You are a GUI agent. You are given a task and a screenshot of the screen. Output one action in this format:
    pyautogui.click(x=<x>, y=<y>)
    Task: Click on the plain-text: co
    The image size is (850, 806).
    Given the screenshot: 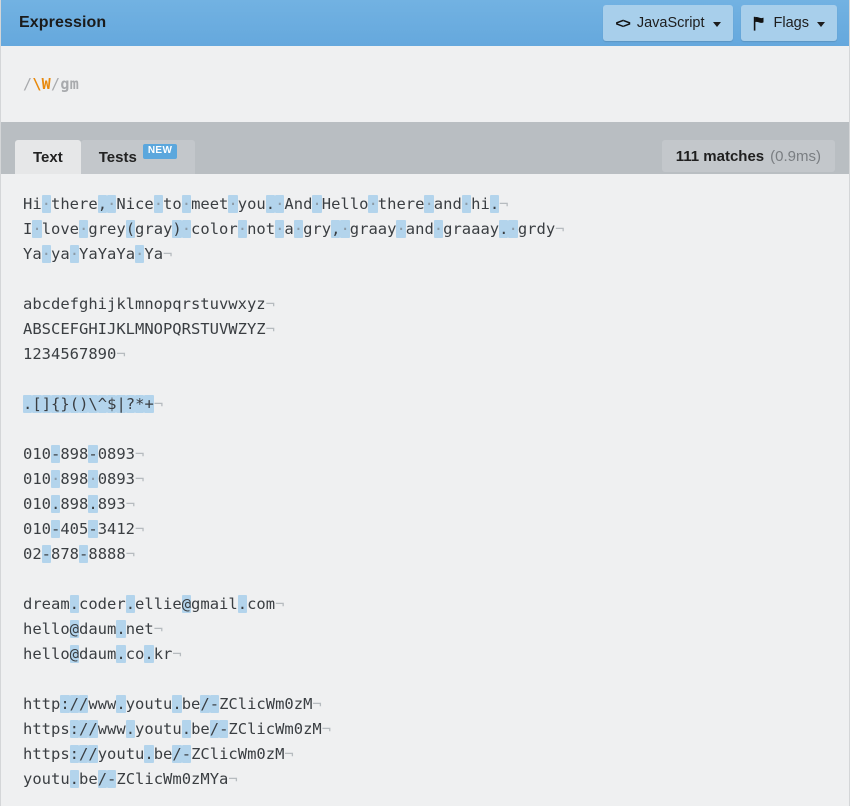 What is the action you would take?
    pyautogui.click(x=135, y=654)
    